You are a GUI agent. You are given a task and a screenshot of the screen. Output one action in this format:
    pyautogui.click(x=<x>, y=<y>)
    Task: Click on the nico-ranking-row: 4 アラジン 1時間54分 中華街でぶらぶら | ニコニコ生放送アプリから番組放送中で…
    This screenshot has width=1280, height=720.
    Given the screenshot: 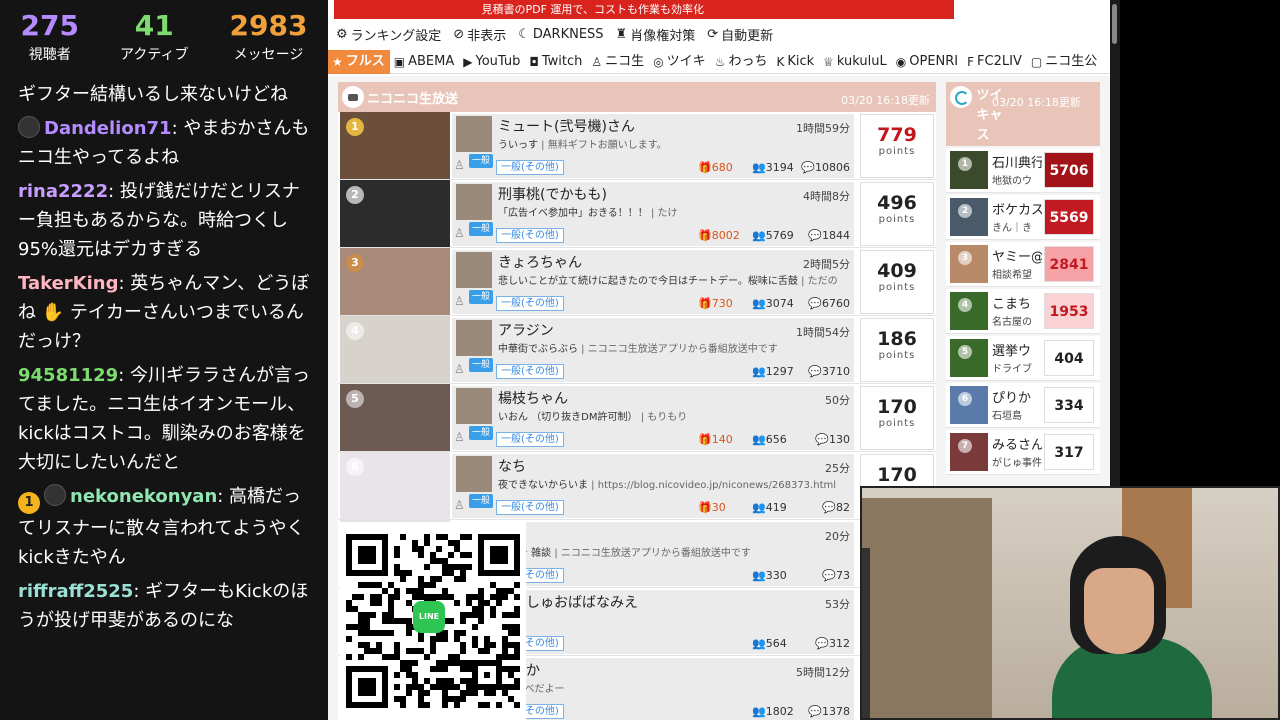 What is the action you would take?
    pyautogui.click(x=637, y=350)
    